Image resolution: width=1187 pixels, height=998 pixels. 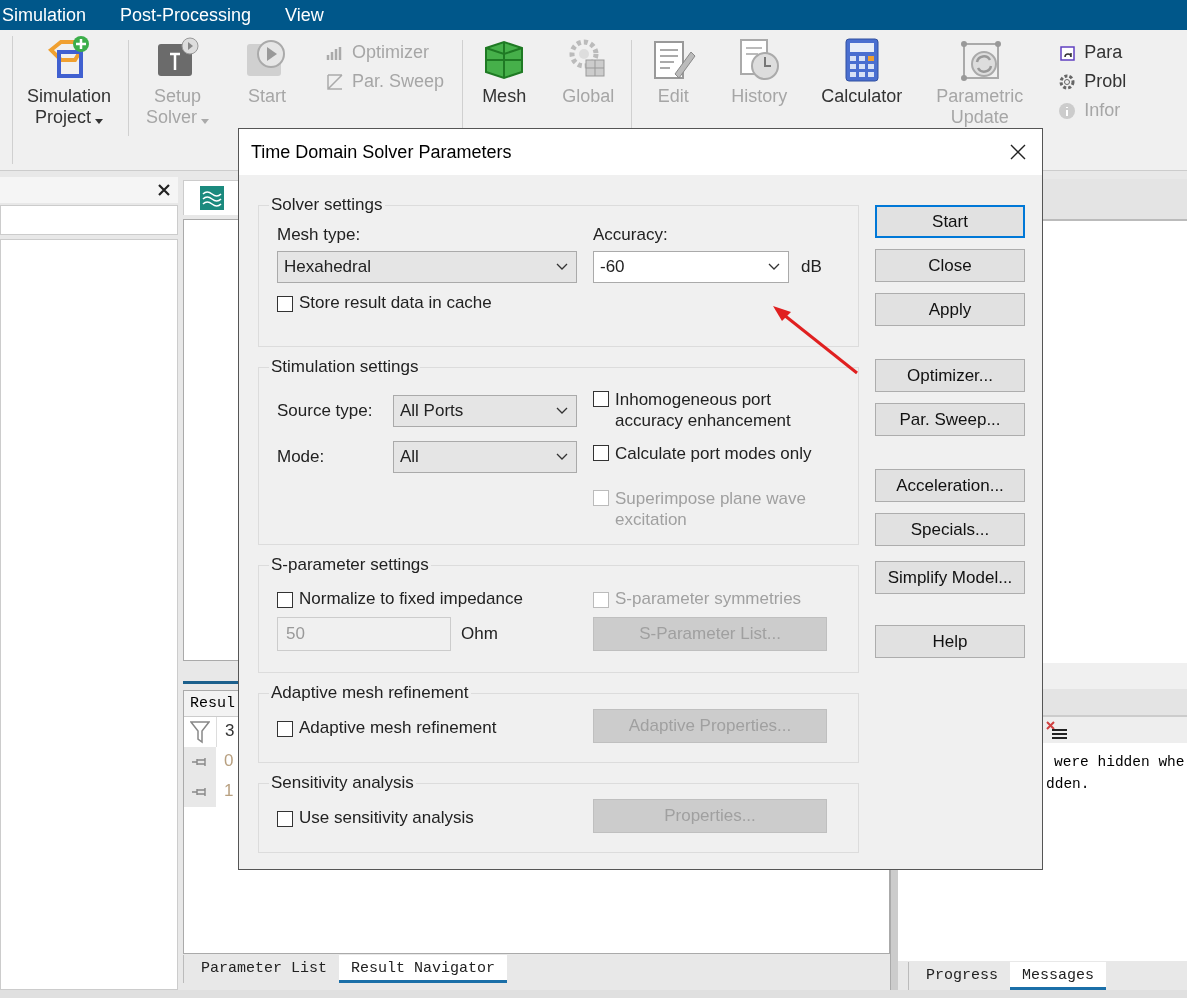 I want to click on group-title: S-parameter settings, so click(x=350, y=565).